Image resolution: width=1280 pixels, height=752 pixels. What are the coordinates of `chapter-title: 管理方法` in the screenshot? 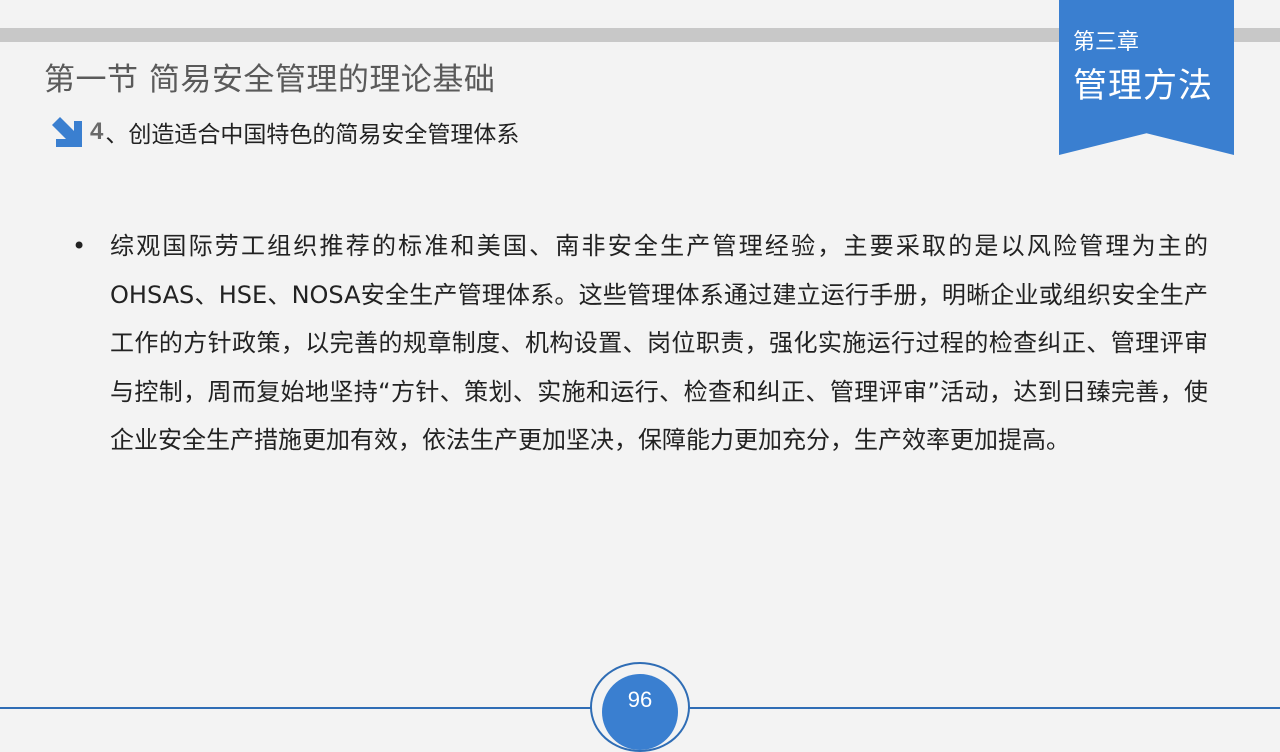 It's located at (1143, 86).